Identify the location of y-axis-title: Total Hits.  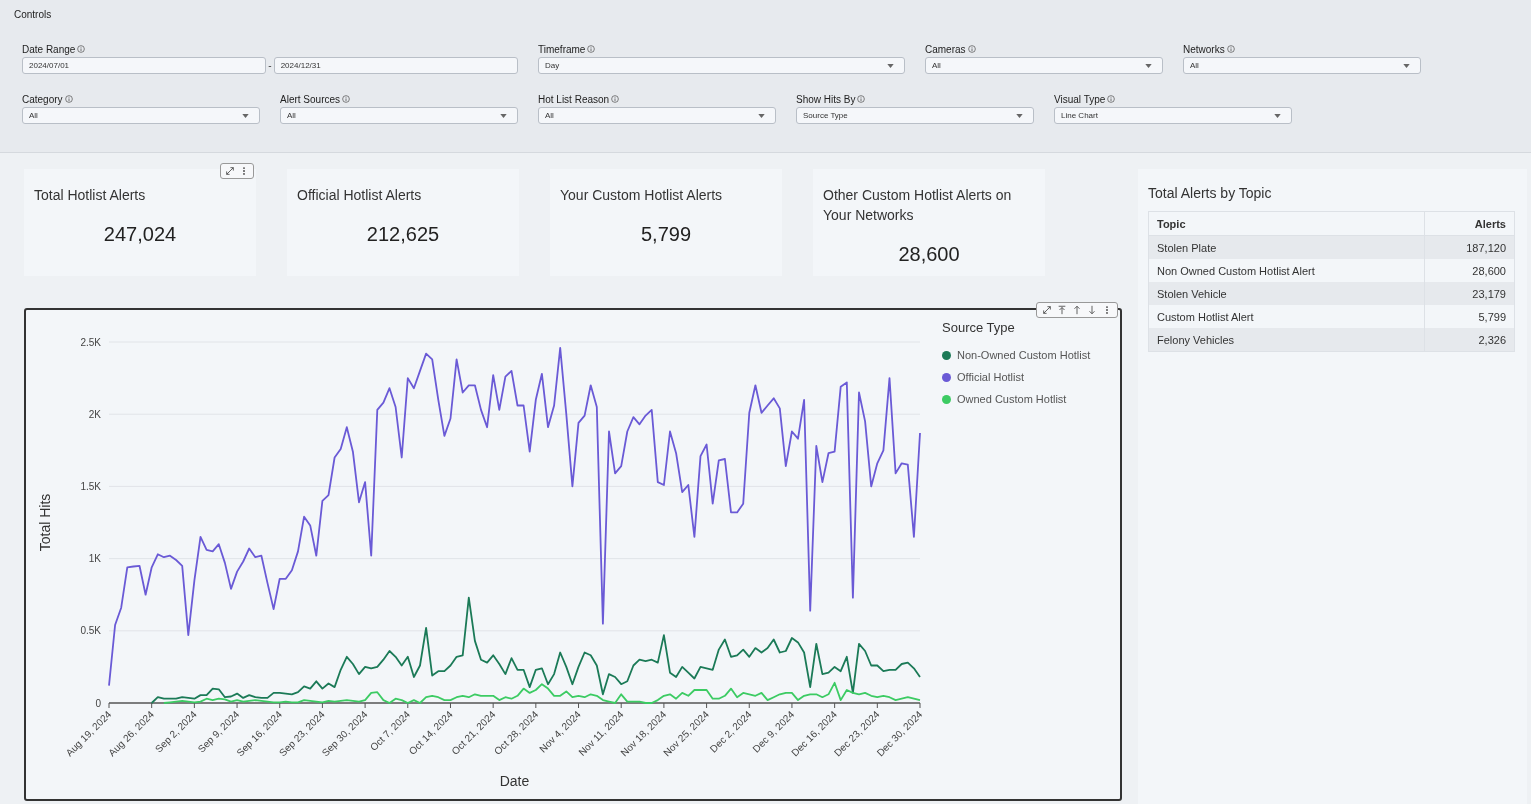
(45, 522).